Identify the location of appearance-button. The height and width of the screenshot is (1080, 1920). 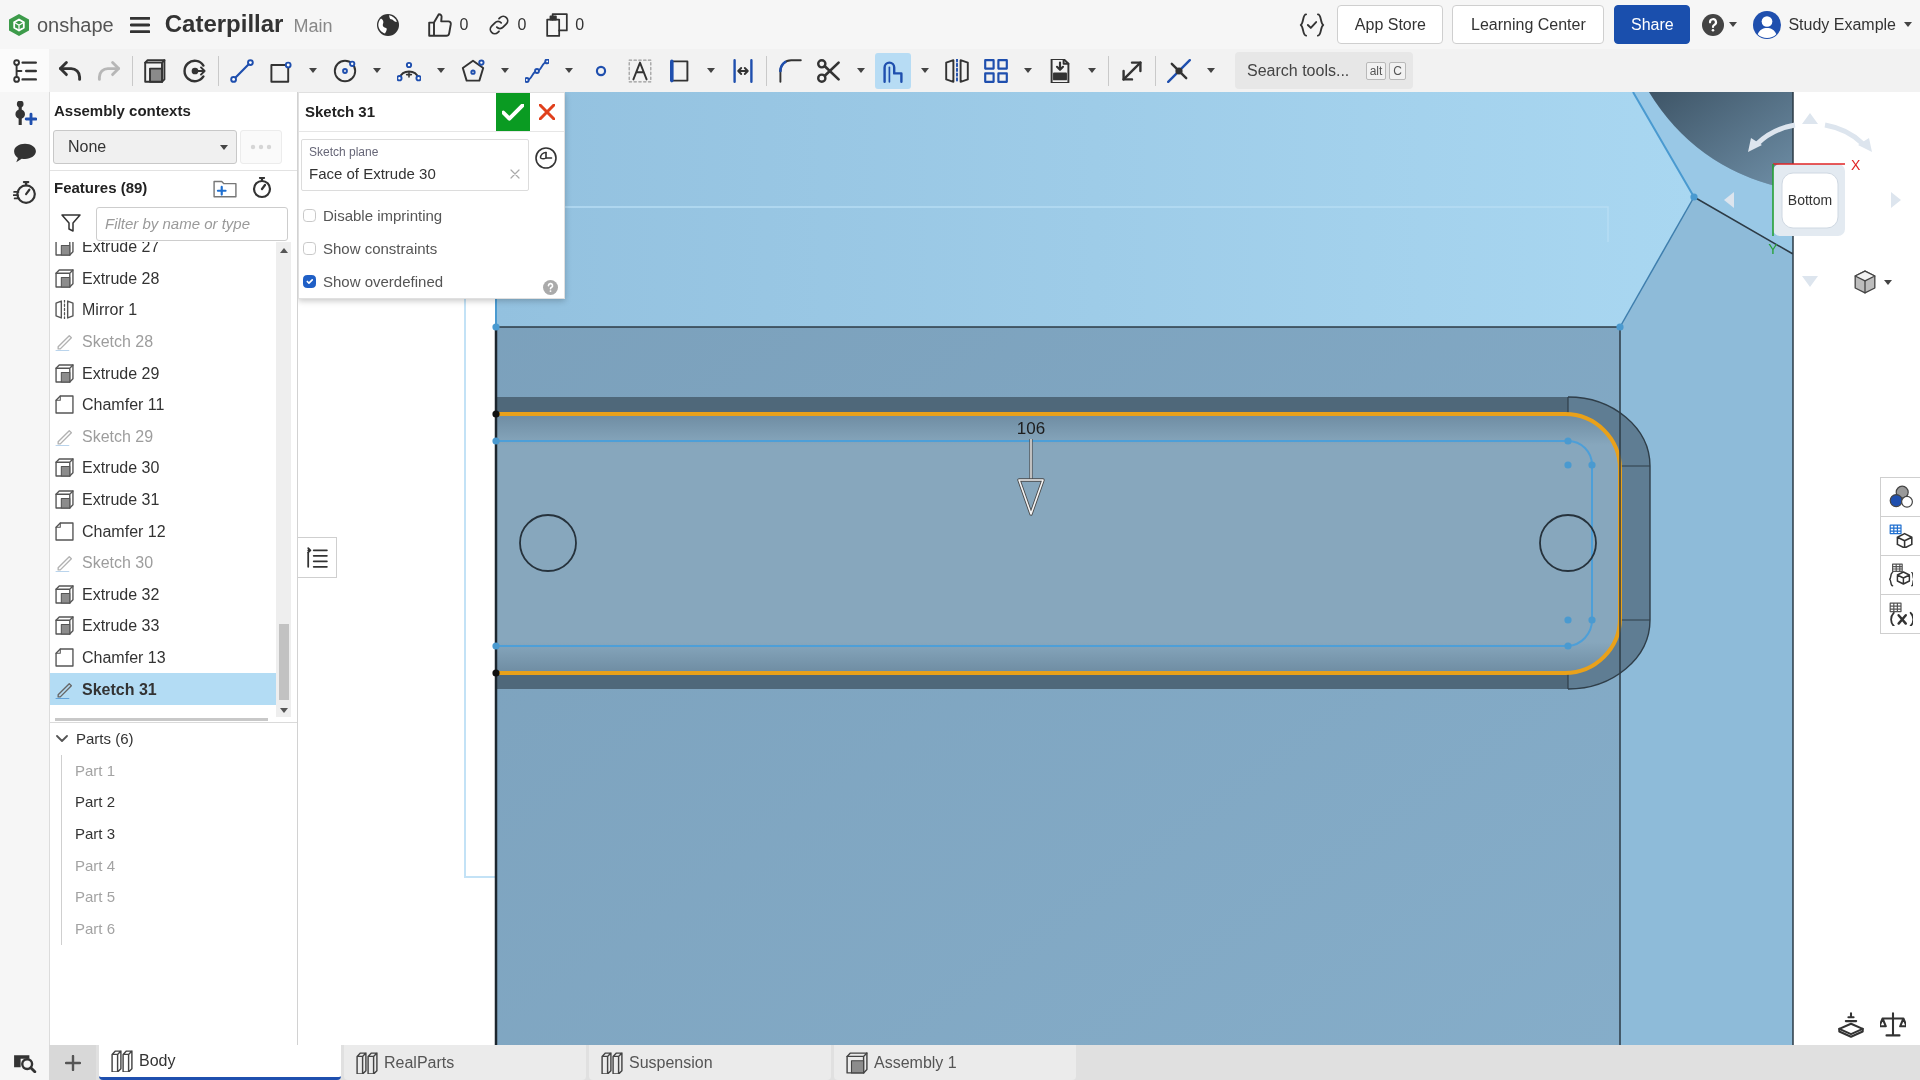
(1900, 497).